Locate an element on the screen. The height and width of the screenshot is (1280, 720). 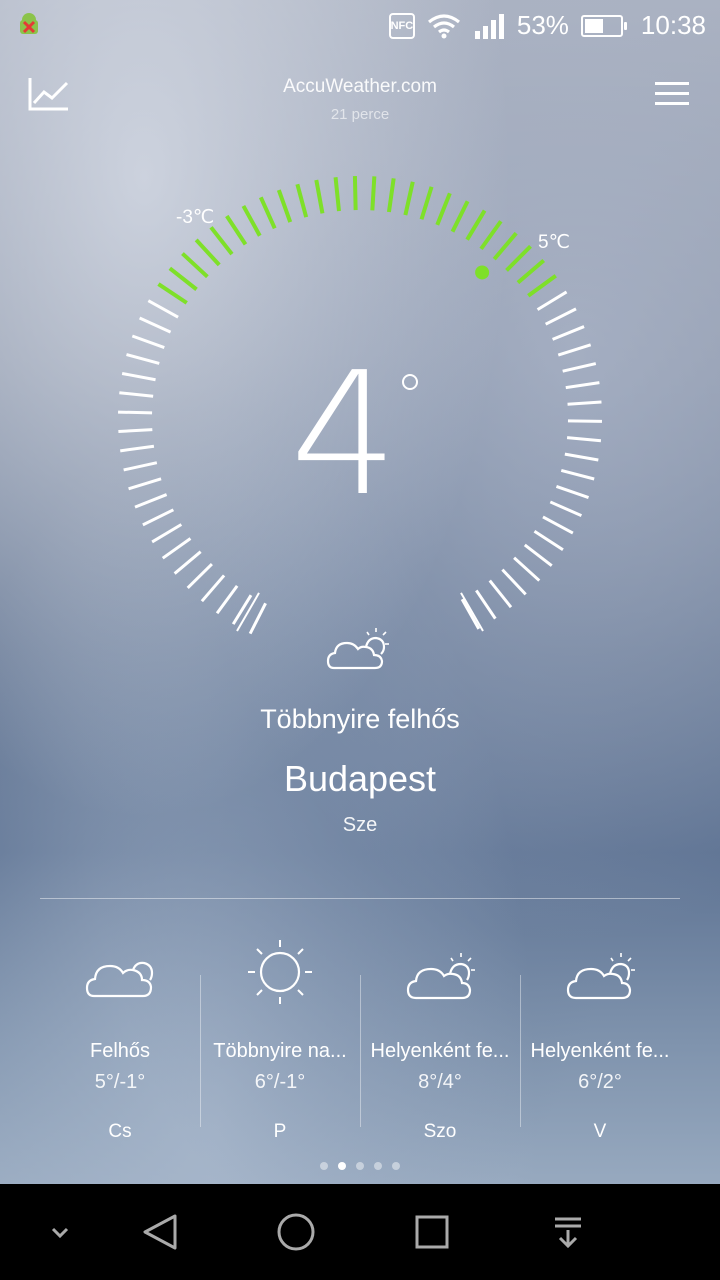
forecast-condition: Felhős is located at coordinates (120, 1051).